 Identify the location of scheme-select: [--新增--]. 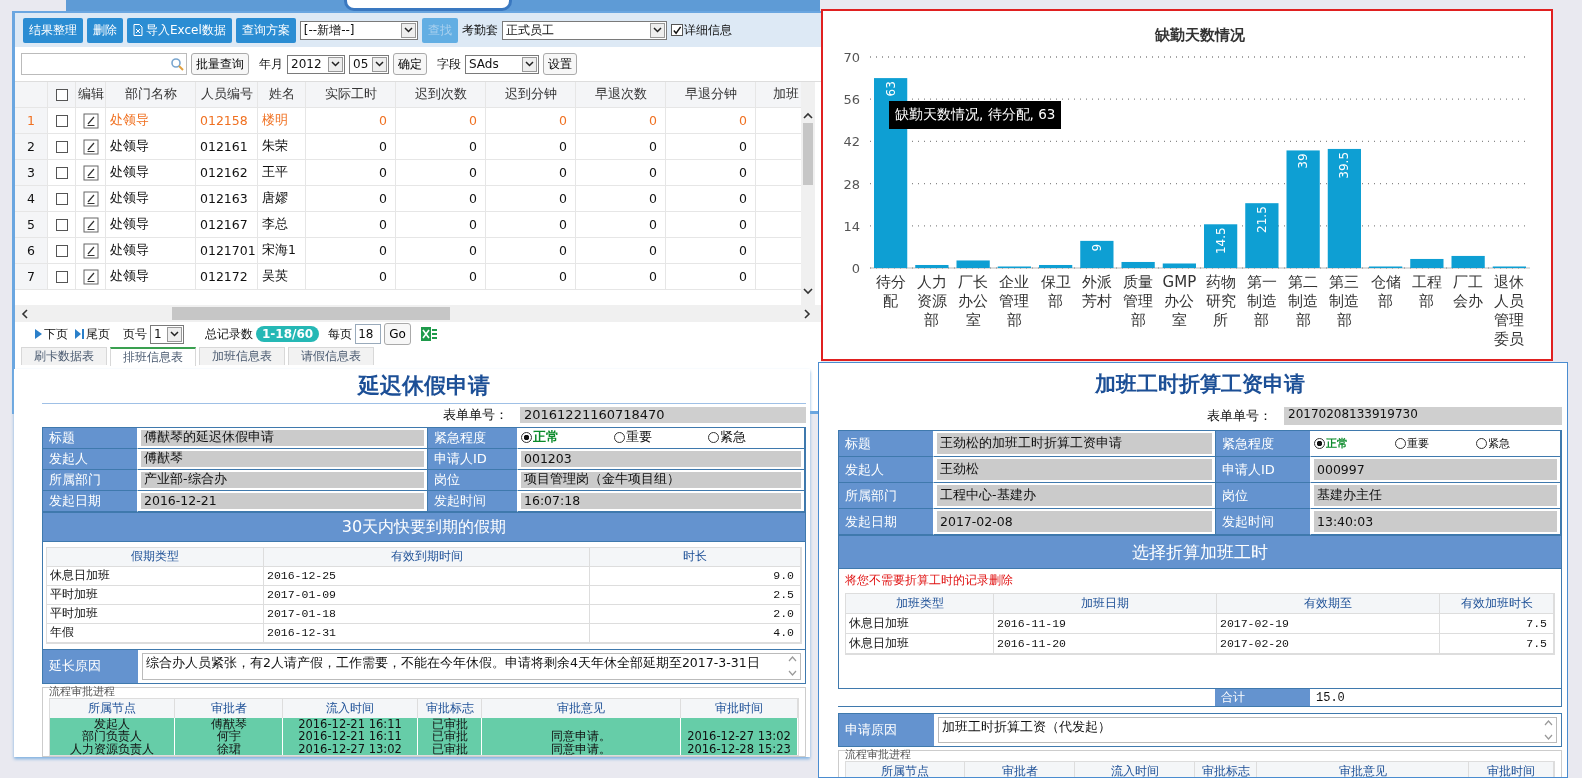
(358, 30).